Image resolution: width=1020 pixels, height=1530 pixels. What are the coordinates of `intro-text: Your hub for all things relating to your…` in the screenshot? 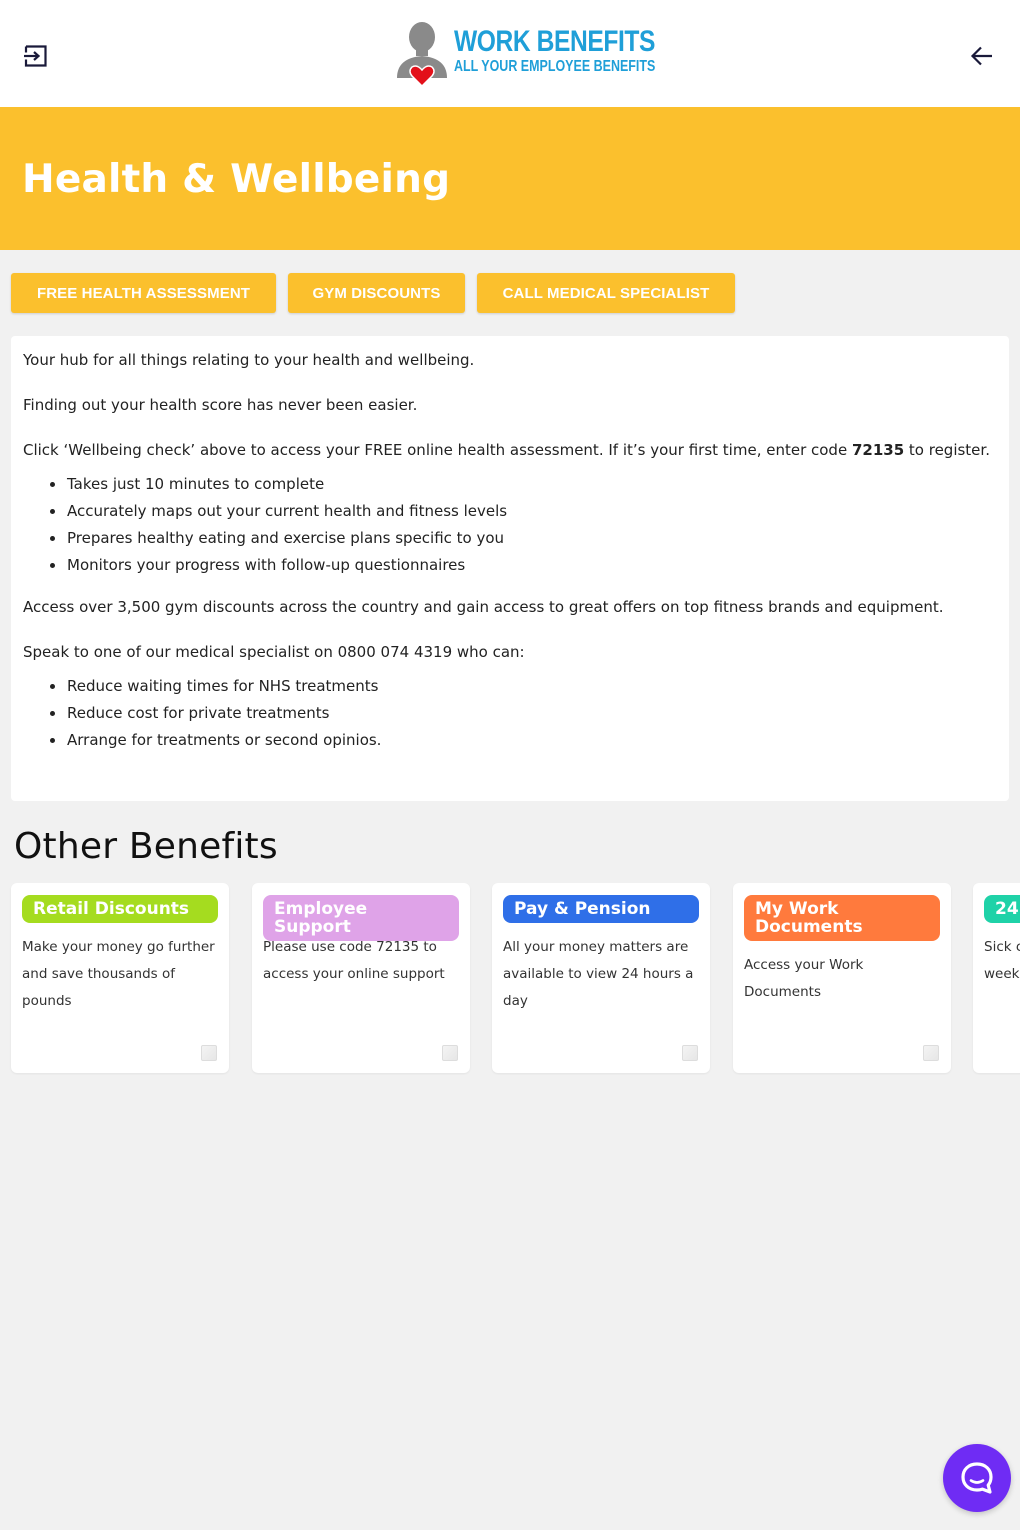 It's located at (249, 360).